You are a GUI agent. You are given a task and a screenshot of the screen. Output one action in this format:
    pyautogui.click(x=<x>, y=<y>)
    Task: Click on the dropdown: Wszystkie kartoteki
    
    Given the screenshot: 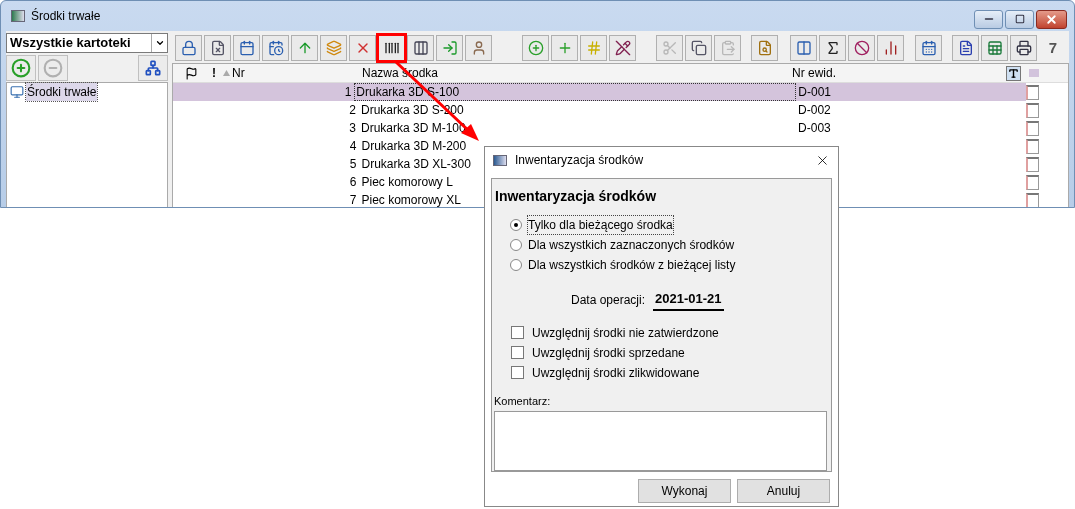 What is the action you would take?
    pyautogui.click(x=87, y=43)
    